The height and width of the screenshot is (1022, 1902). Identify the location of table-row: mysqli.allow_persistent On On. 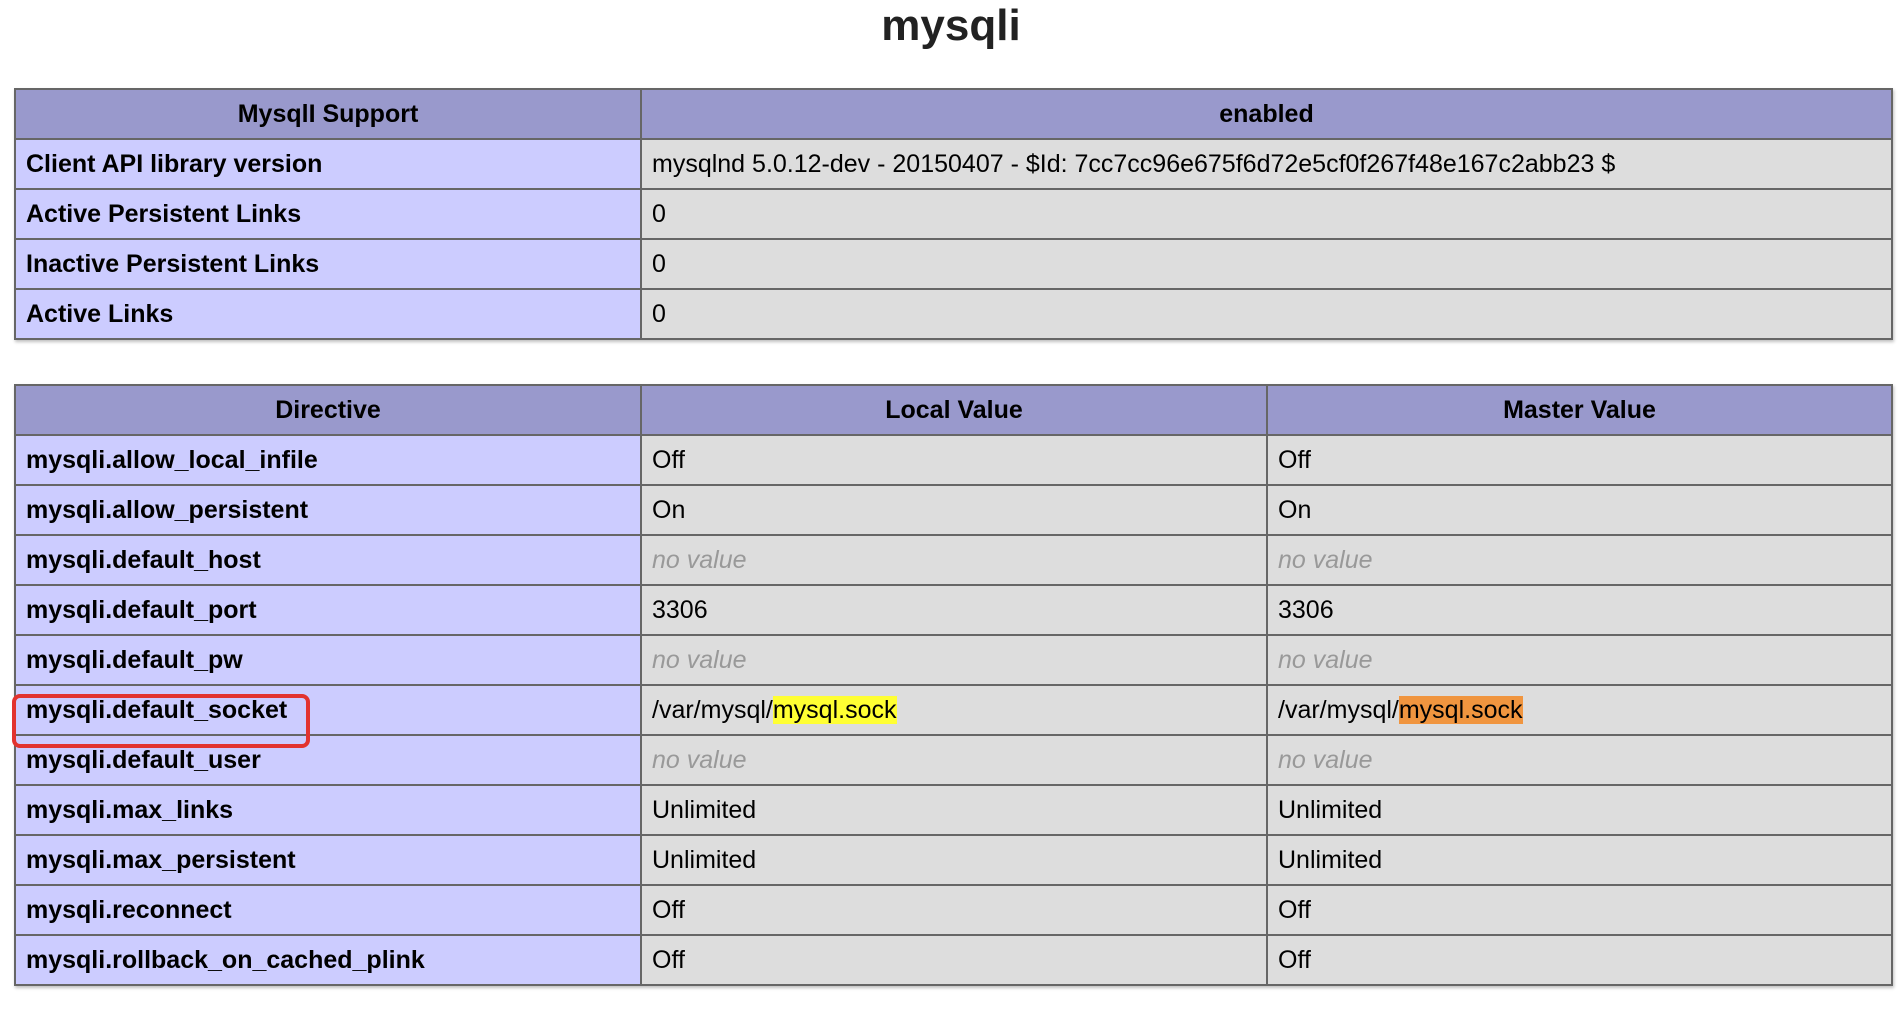
(953, 510).